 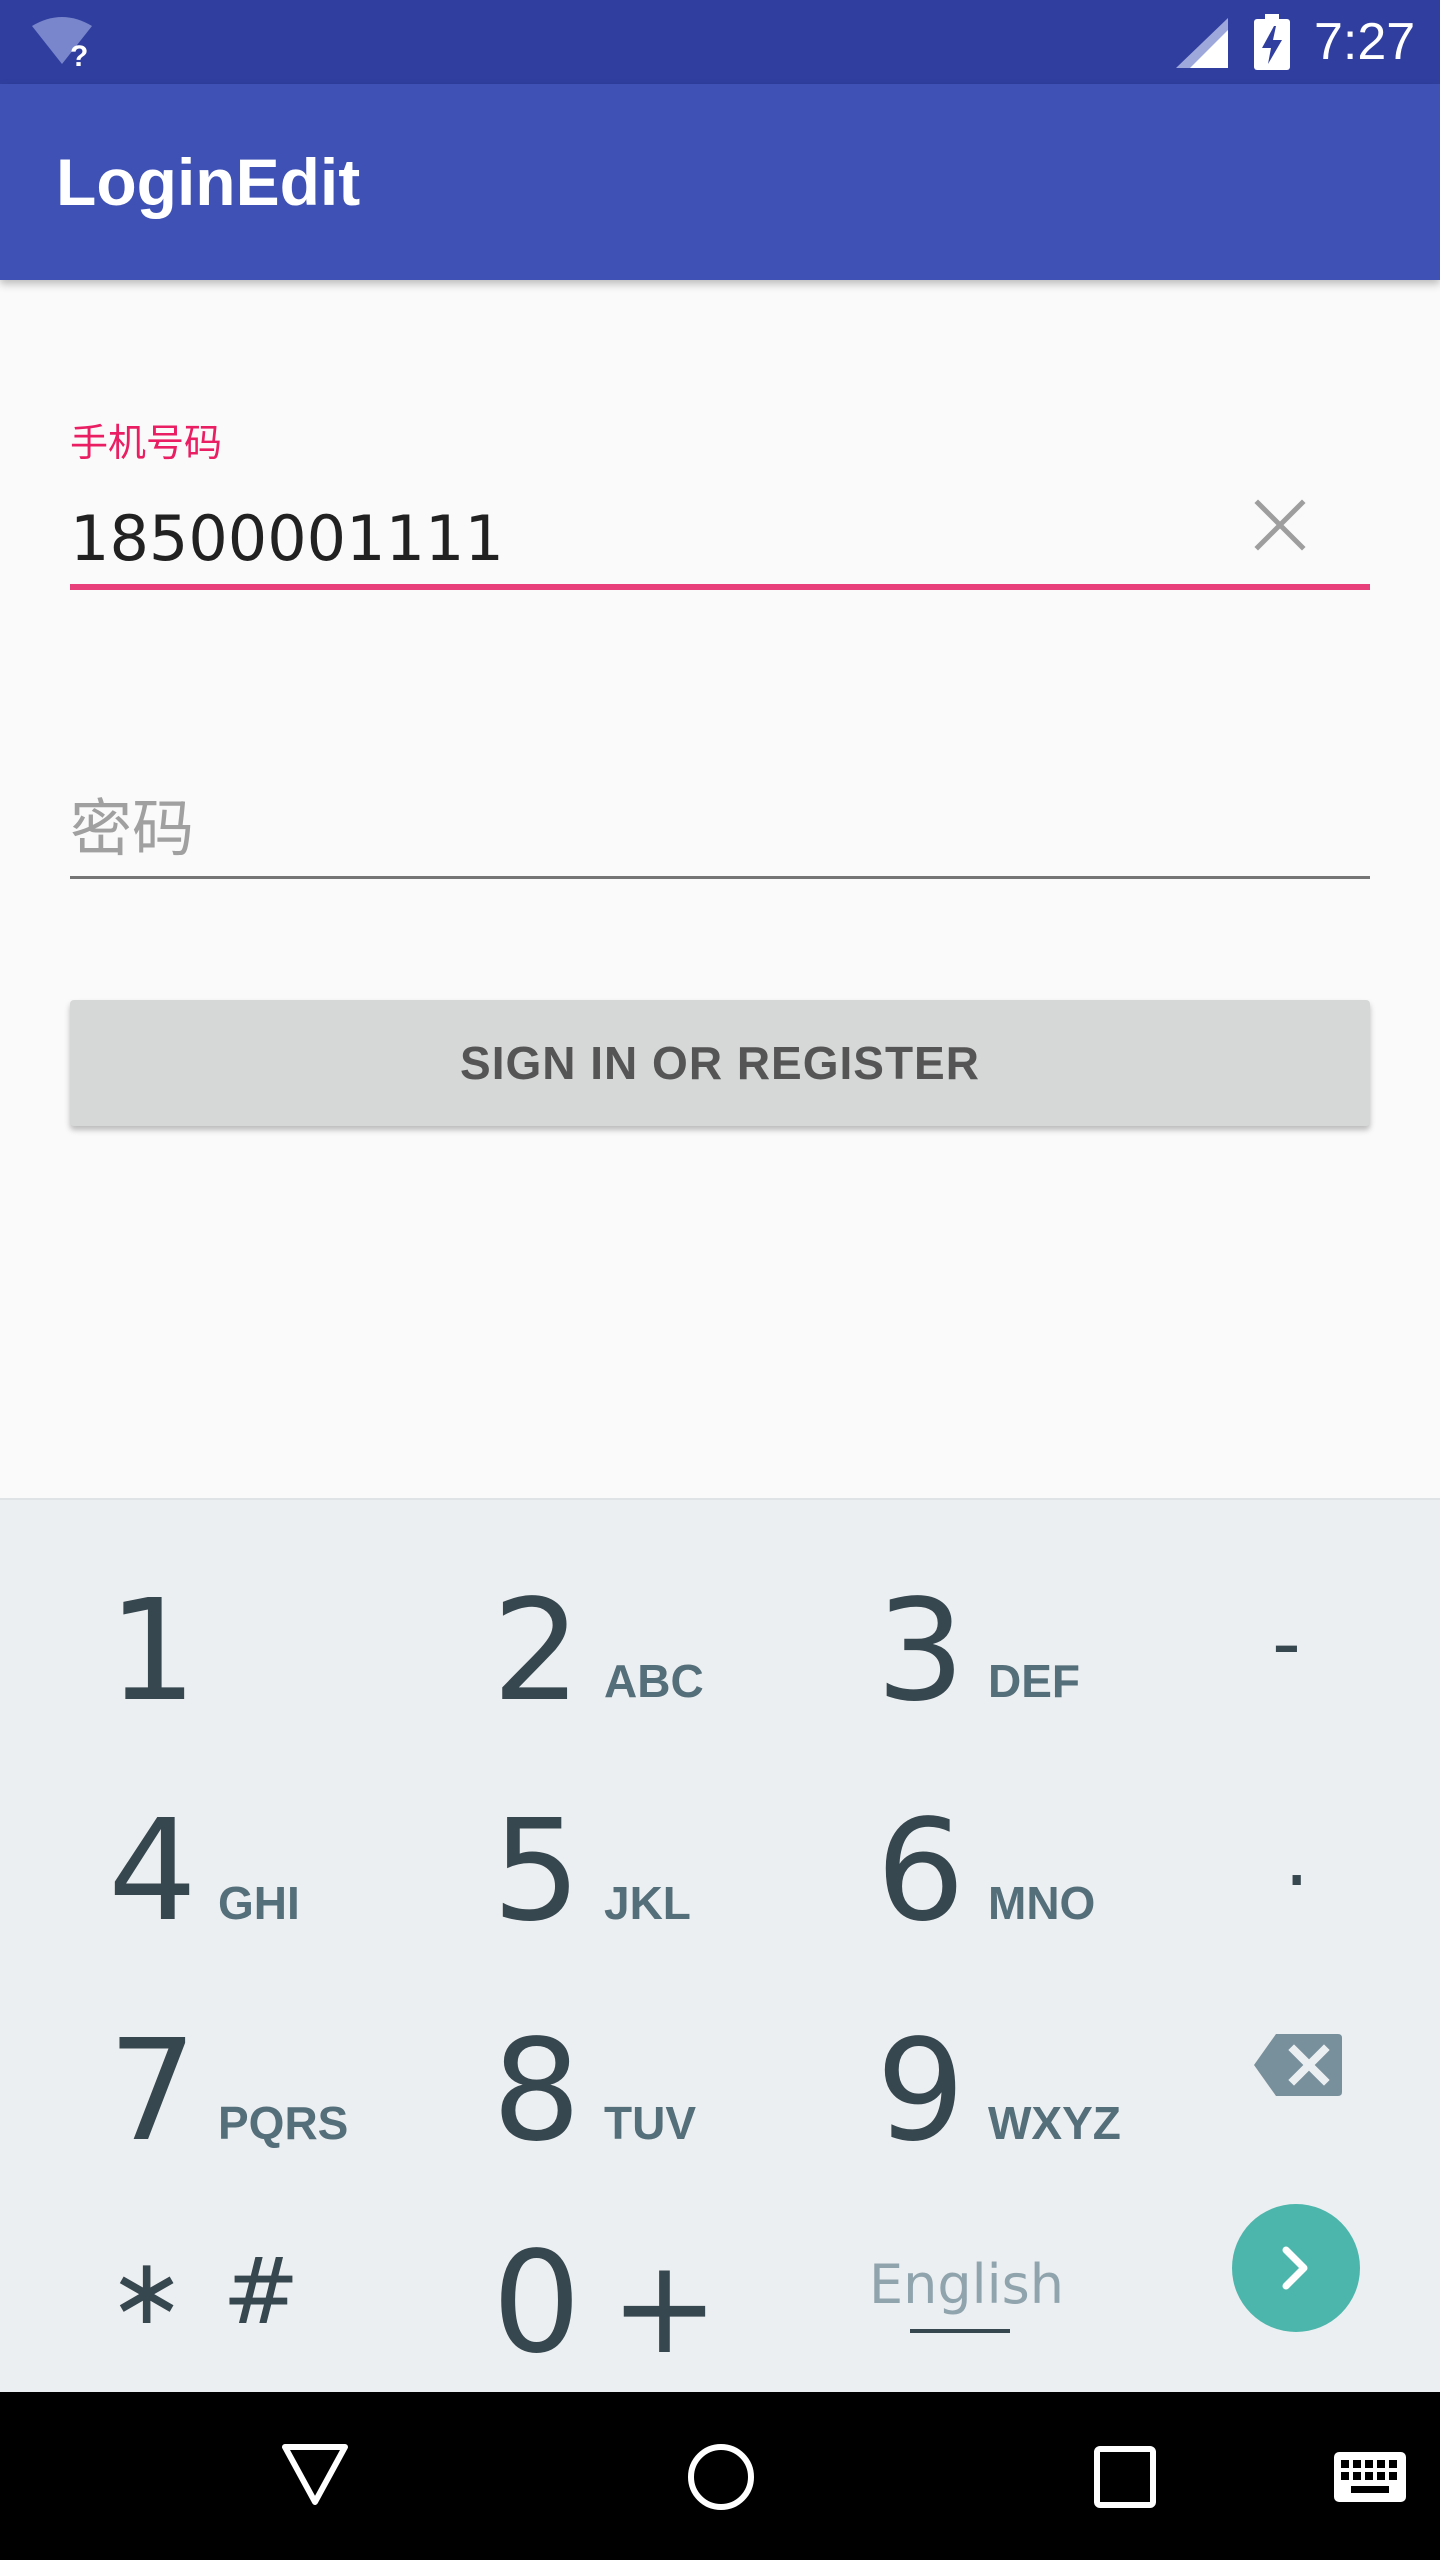 What do you see at coordinates (989, 1631) in the screenshot?
I see `key-3: 3 DEF` at bounding box center [989, 1631].